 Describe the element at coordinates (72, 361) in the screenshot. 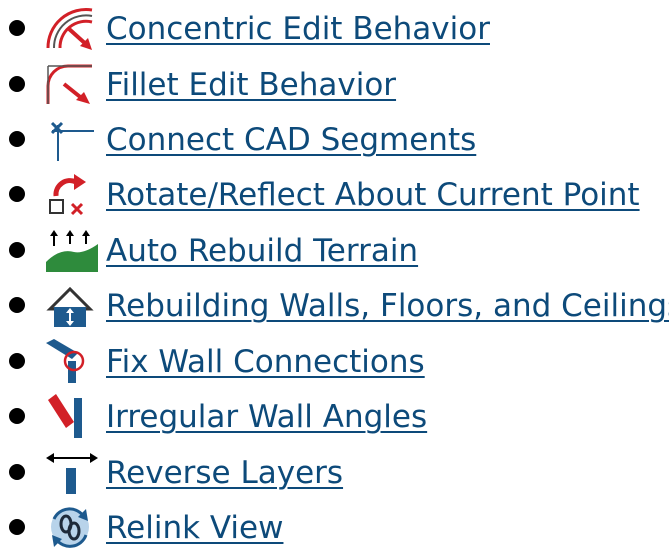

I see `wall-connection-icon` at that location.